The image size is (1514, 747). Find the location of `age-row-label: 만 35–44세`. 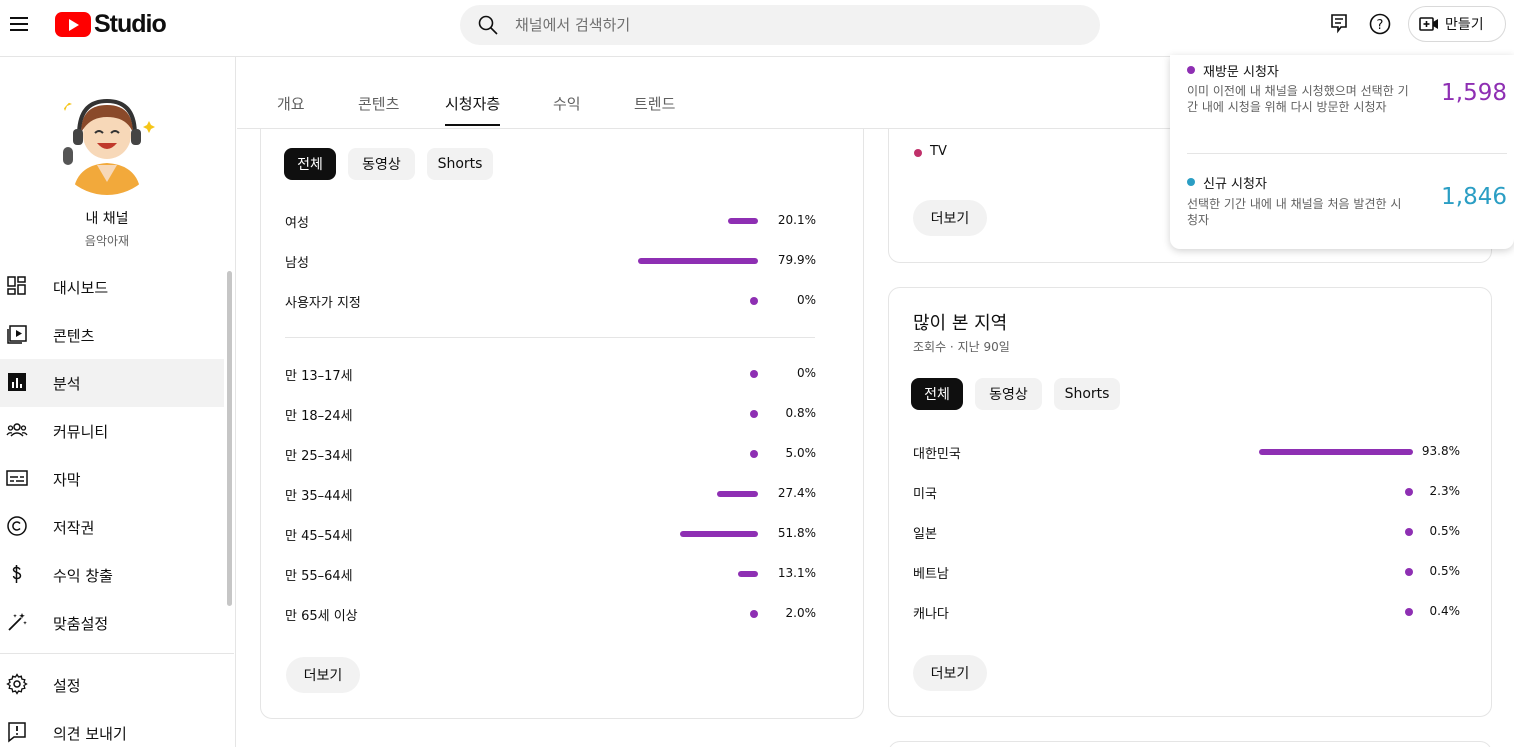

age-row-label: 만 35–44세 is located at coordinates (319, 496).